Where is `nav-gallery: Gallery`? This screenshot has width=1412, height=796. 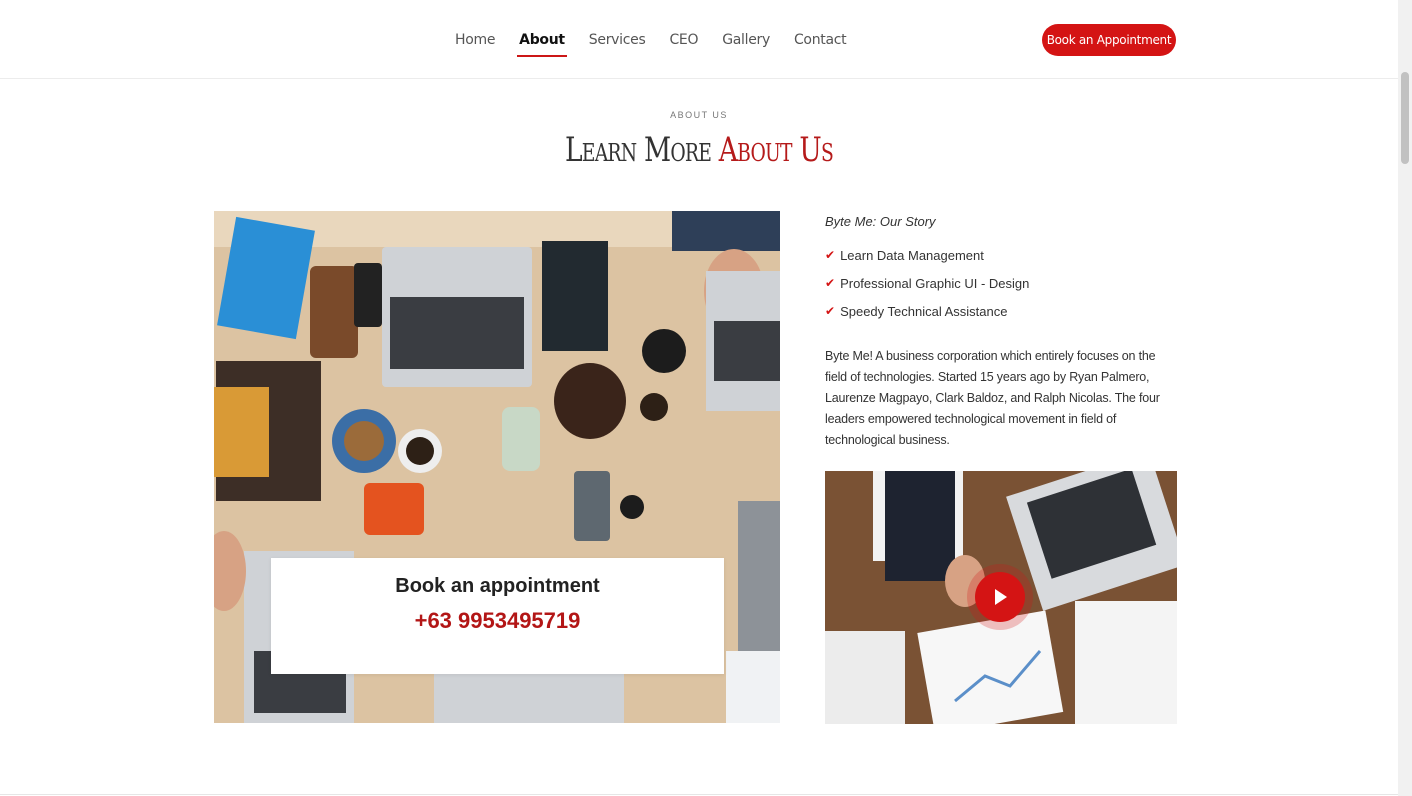
nav-gallery: Gallery is located at coordinates (746, 40).